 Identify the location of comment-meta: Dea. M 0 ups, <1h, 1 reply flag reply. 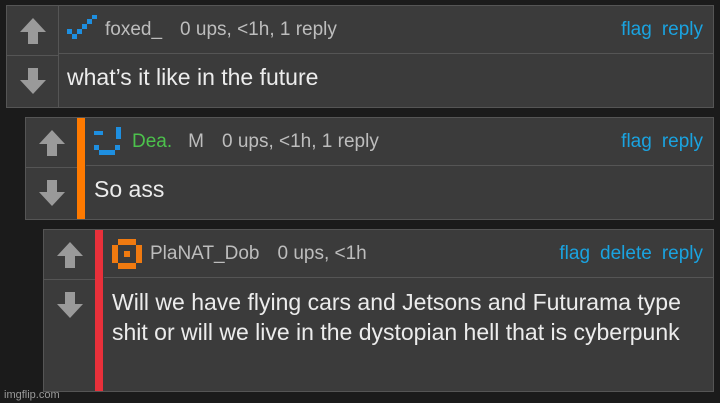
(399, 142).